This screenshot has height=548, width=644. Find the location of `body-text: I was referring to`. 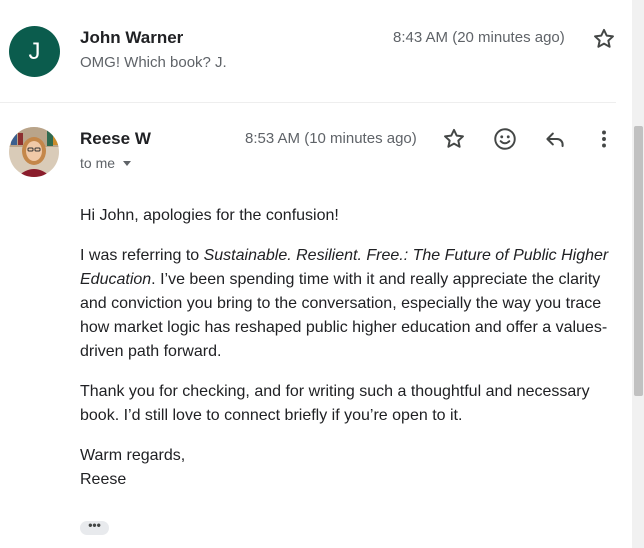

body-text: I was referring to is located at coordinates (142, 255).